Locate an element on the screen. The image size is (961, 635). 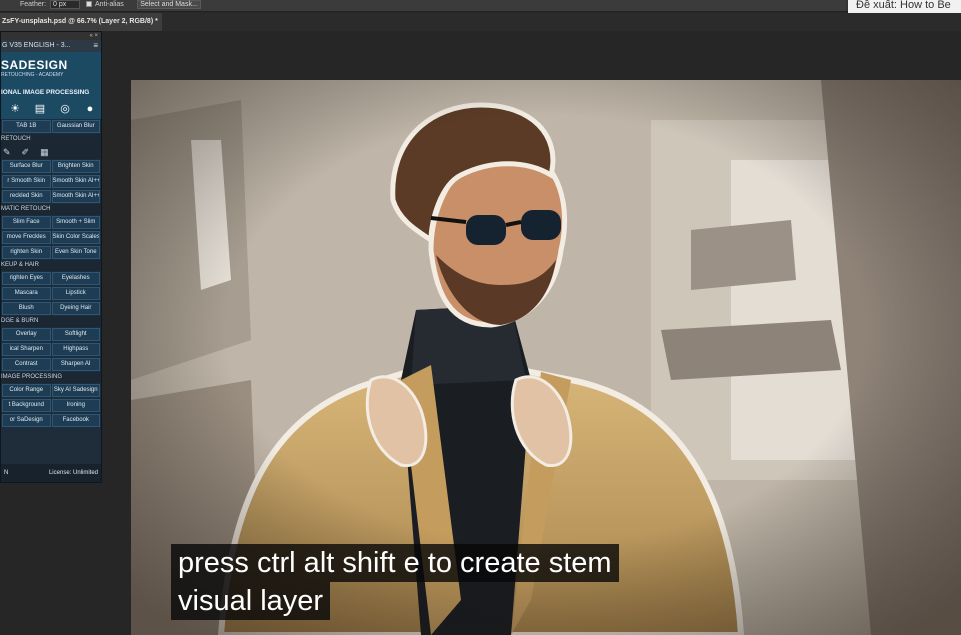
button-row: Surface Blur Brighten Skin is located at coordinates (51, 166).